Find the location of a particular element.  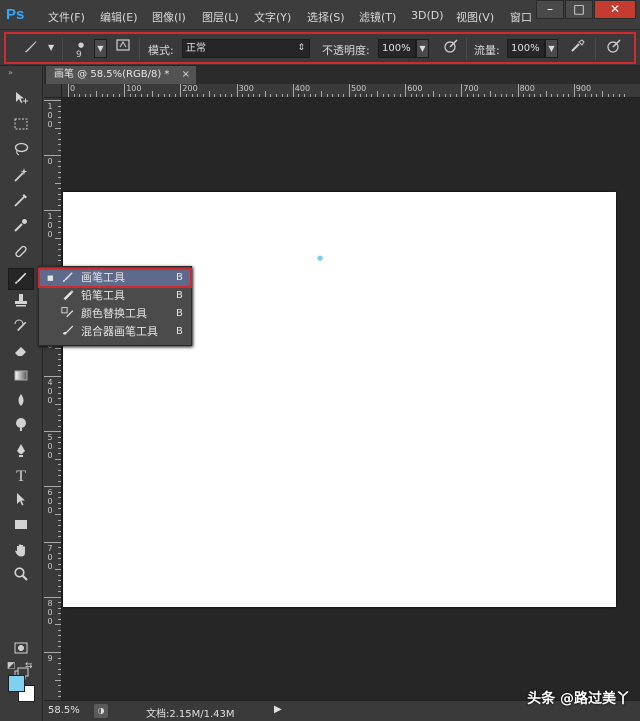

maximize-button: □ is located at coordinates (579, 9).